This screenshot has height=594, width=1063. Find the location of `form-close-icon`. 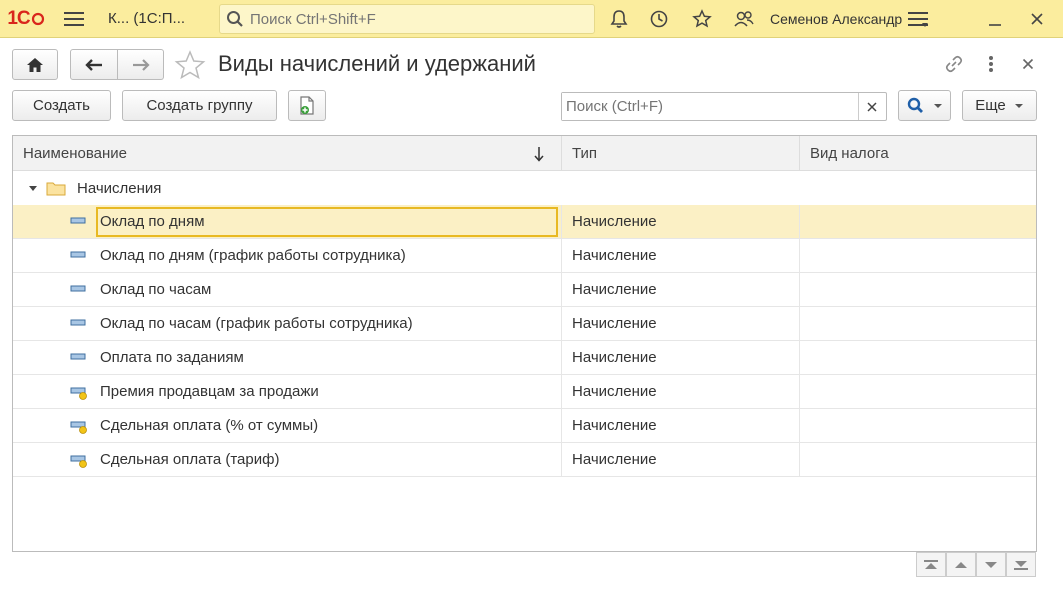

form-close-icon is located at coordinates (1028, 64).